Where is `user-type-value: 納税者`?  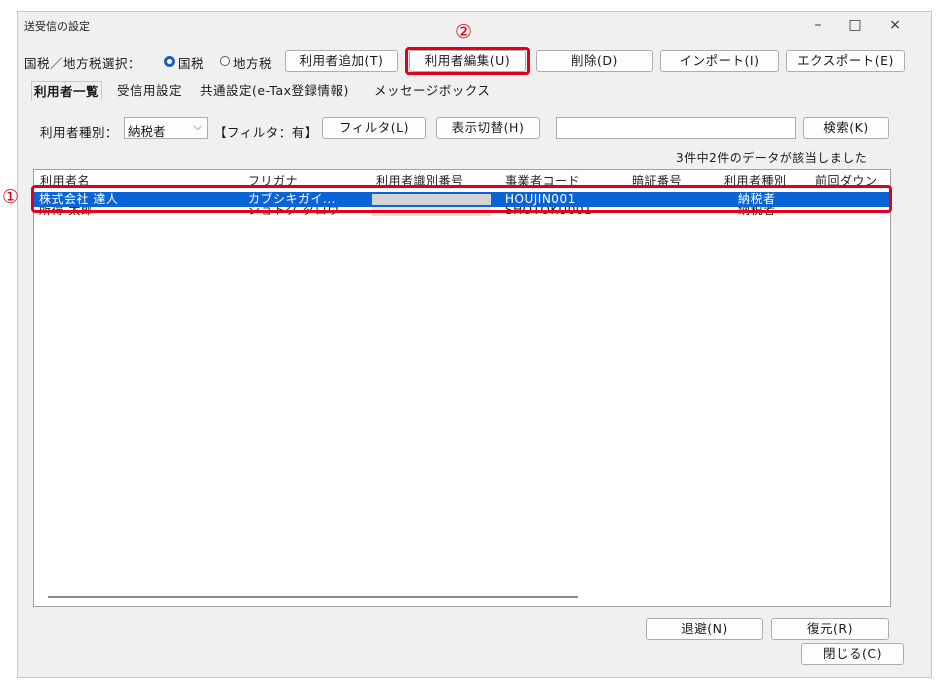 user-type-value: 納税者 is located at coordinates (147, 131).